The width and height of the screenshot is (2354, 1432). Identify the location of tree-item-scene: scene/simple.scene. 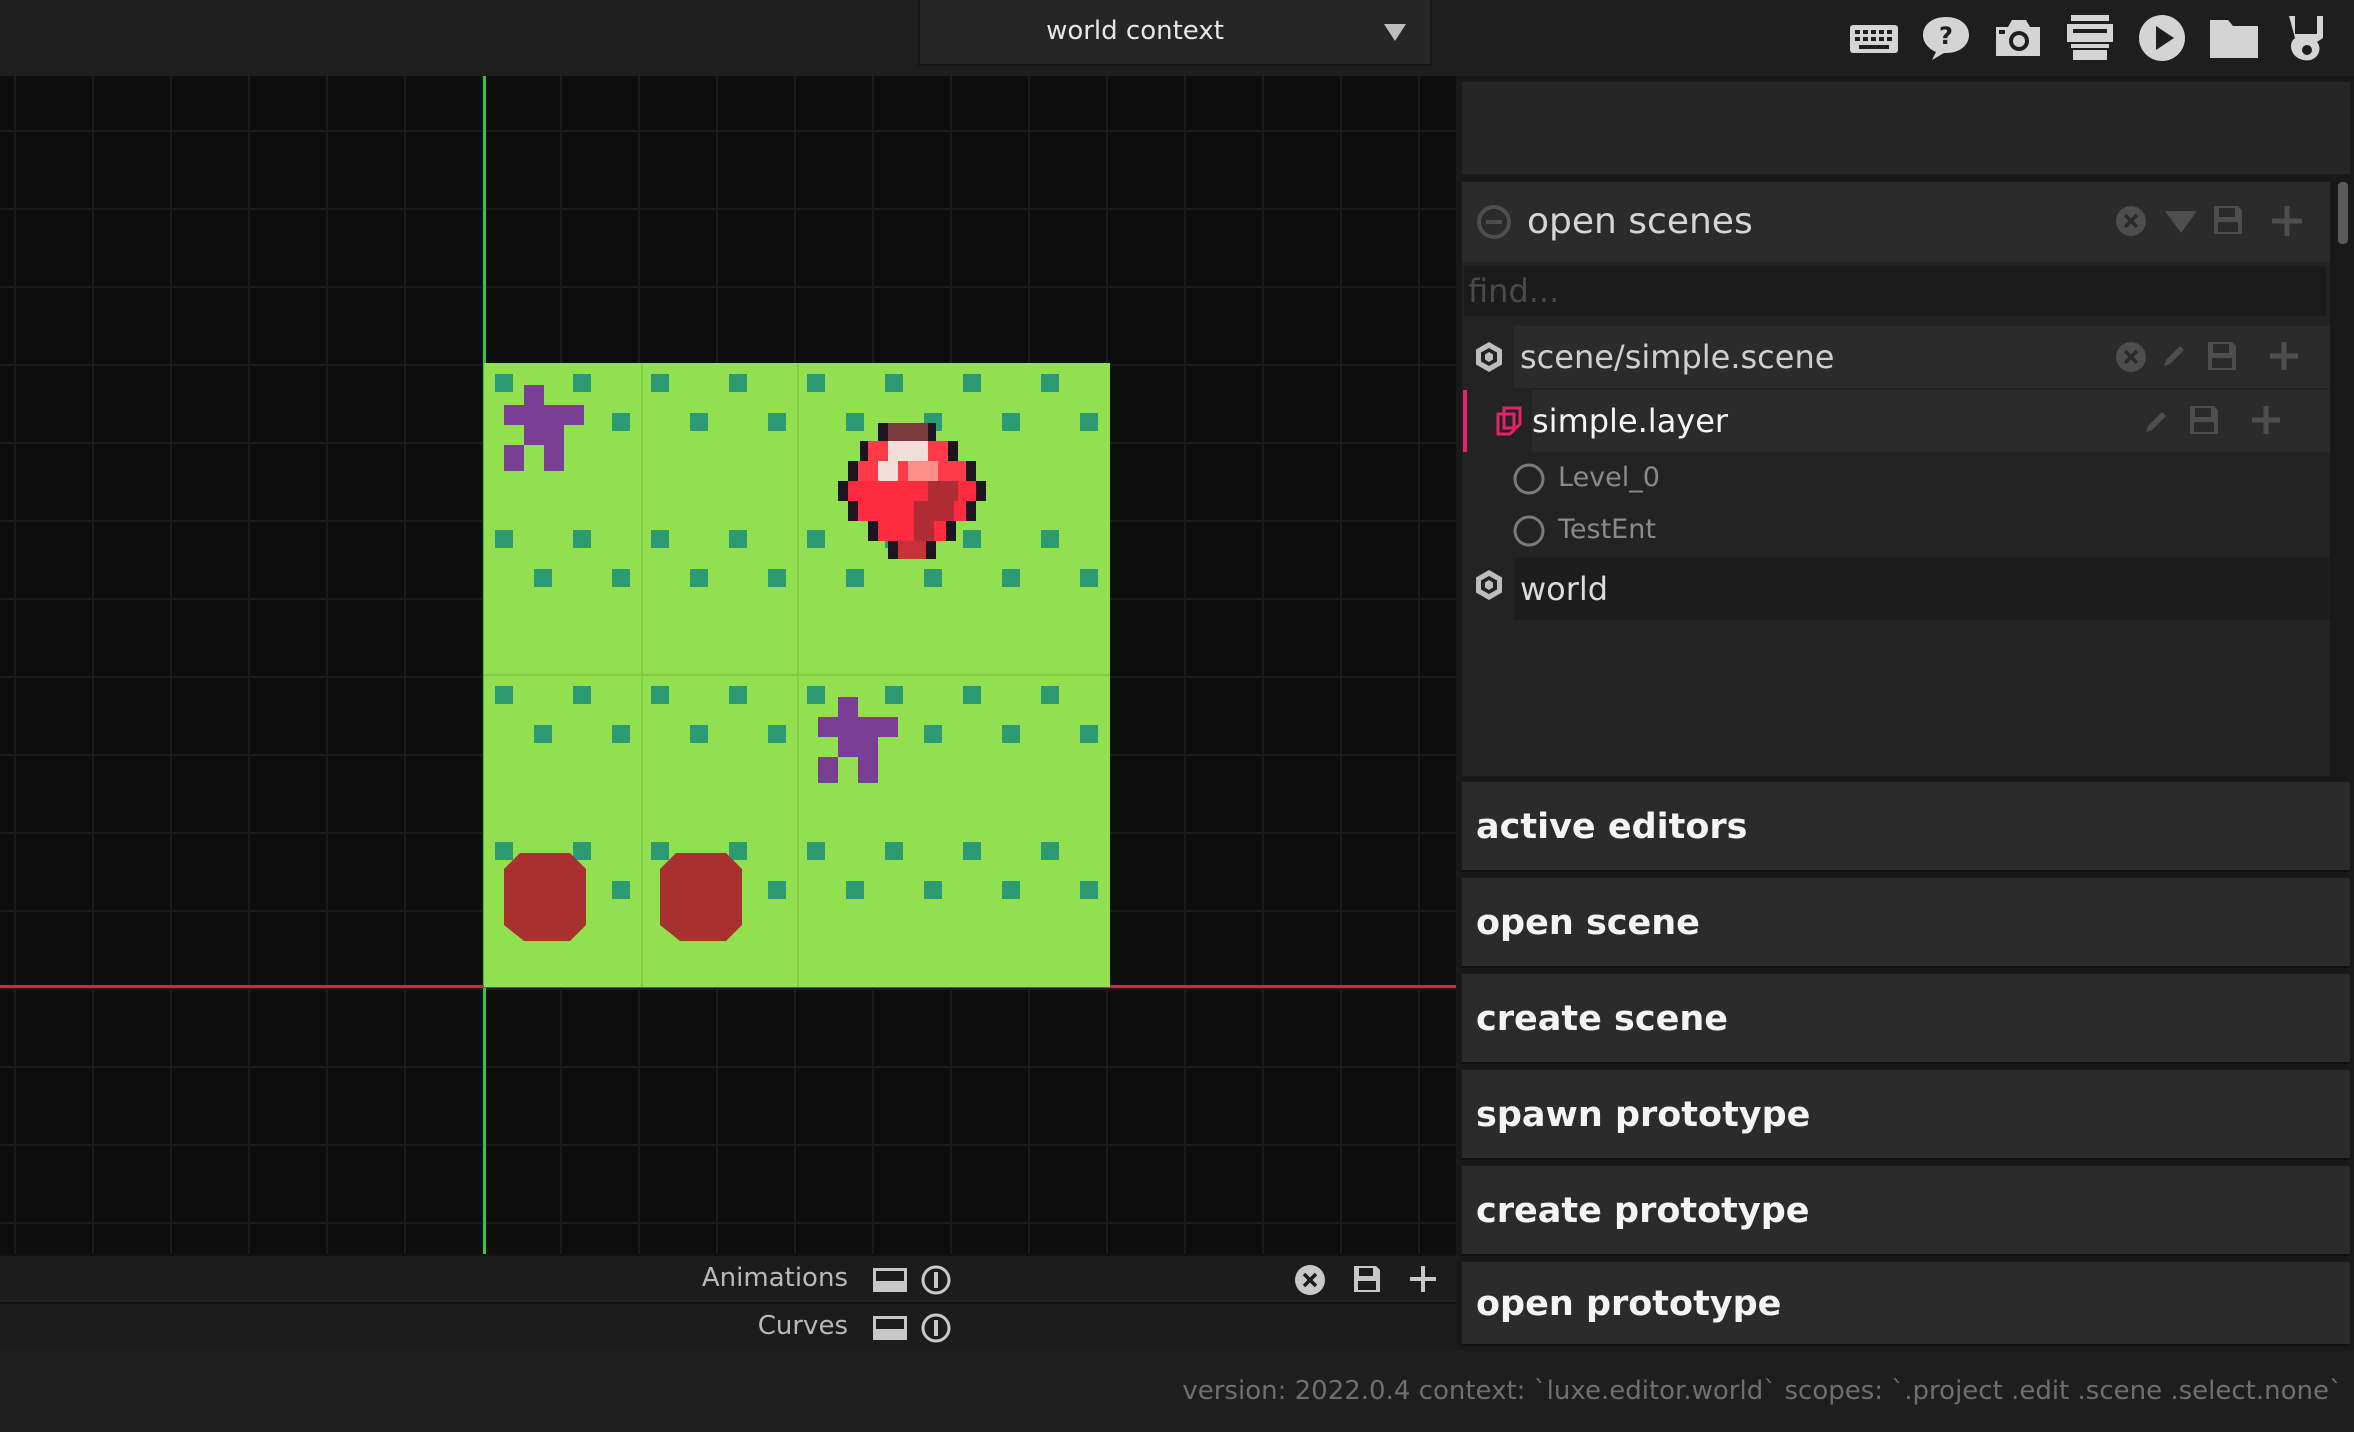
(1922, 357).